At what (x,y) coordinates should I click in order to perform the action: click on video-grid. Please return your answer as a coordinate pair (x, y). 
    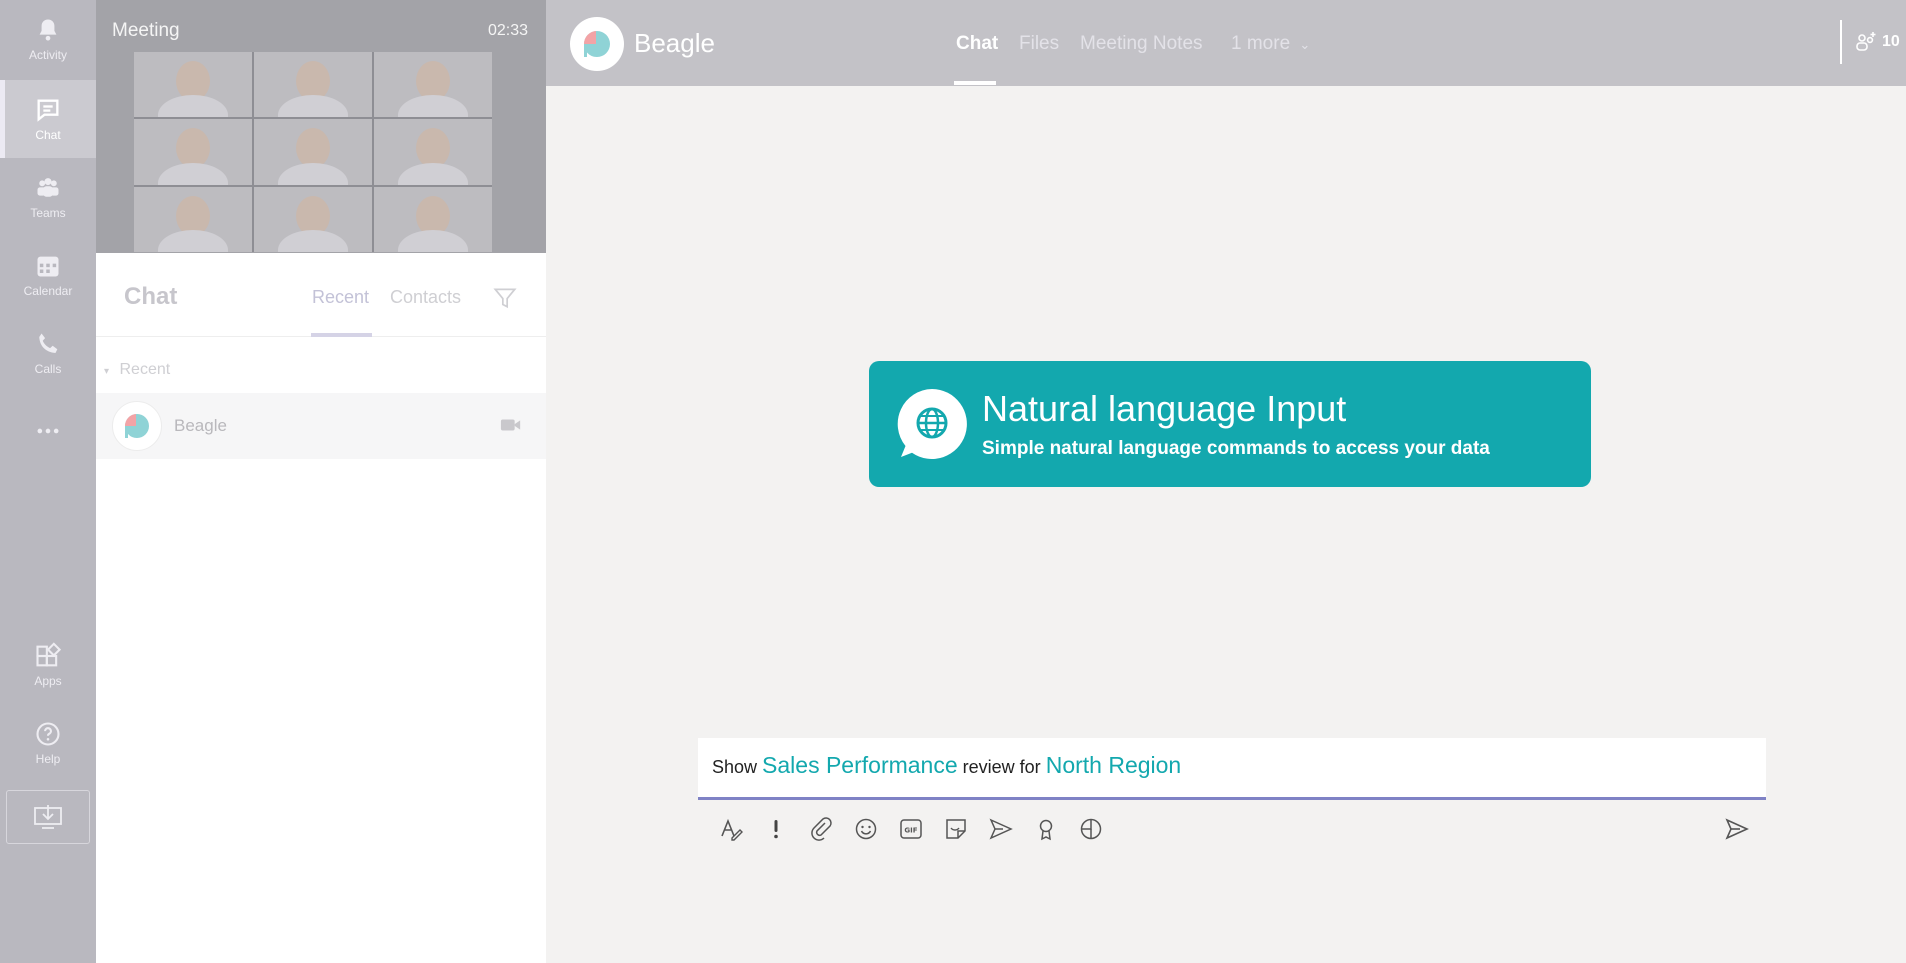
    Looking at the image, I should click on (313, 152).